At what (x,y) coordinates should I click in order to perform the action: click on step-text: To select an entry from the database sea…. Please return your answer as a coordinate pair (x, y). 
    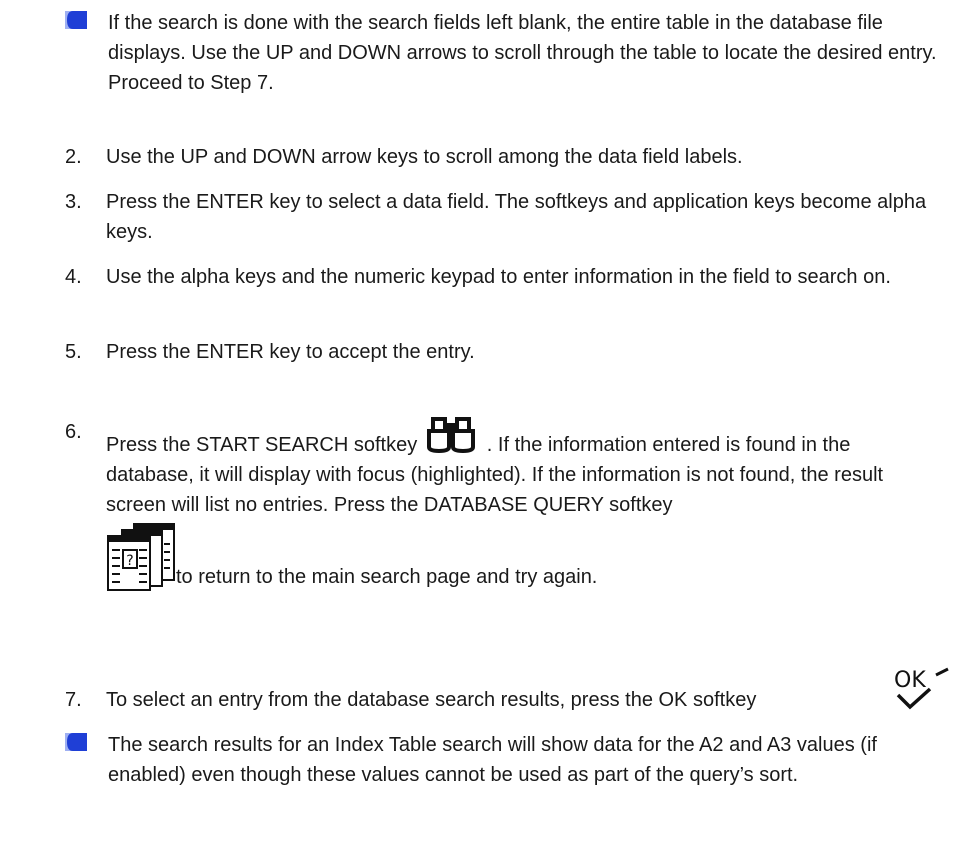
    Looking at the image, I should click on (431, 700).